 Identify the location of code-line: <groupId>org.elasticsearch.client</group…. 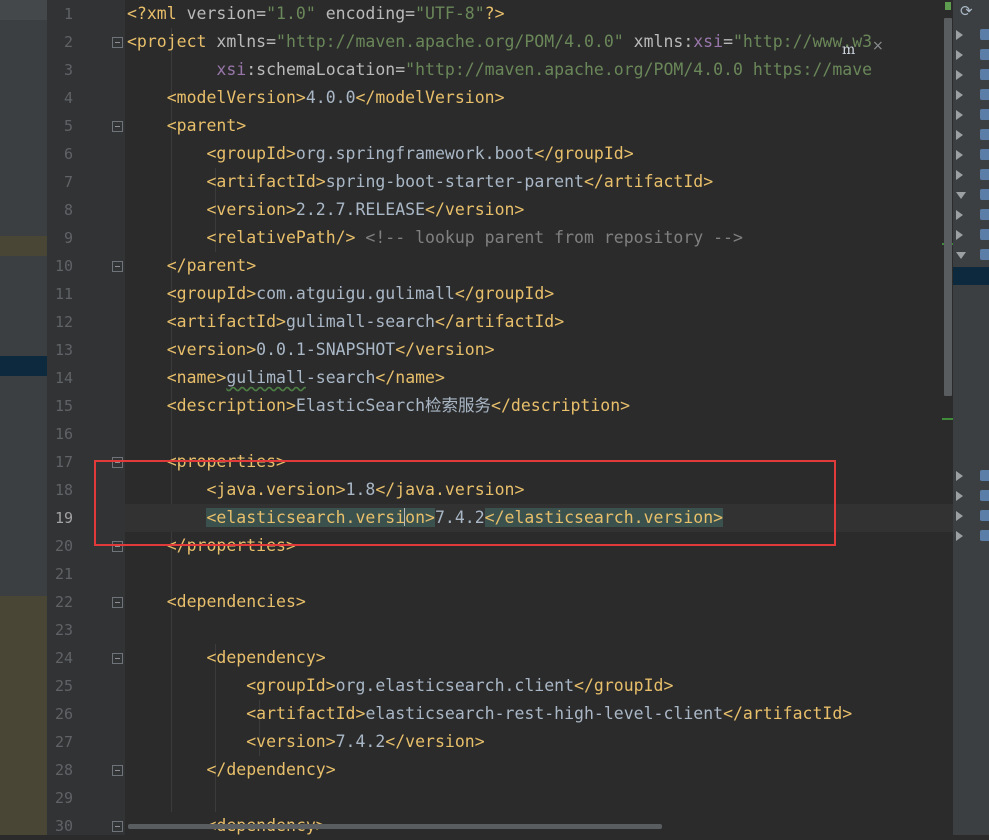
(400, 686).